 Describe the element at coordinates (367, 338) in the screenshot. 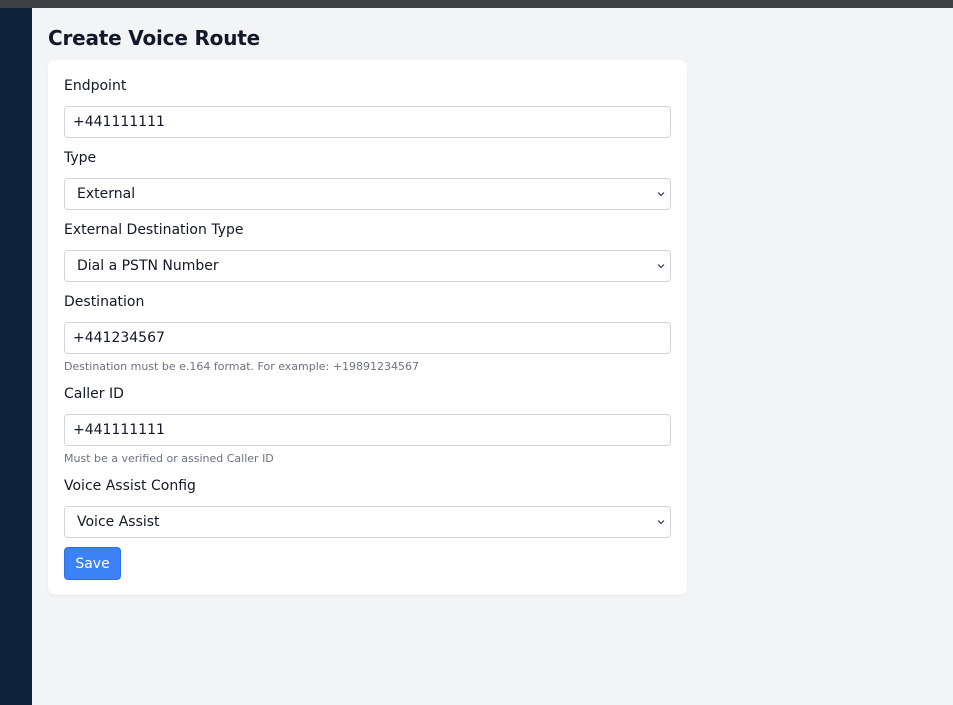

I see `destination-input: +441234567` at that location.